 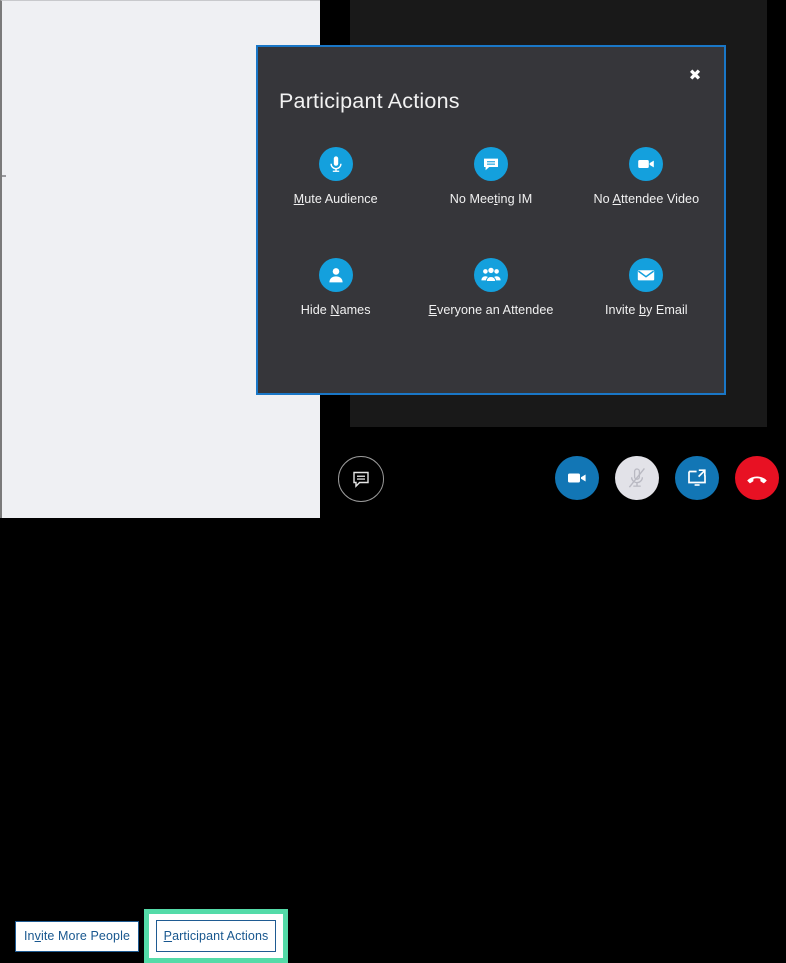 What do you see at coordinates (335, 164) in the screenshot?
I see `microphone-icon` at bounding box center [335, 164].